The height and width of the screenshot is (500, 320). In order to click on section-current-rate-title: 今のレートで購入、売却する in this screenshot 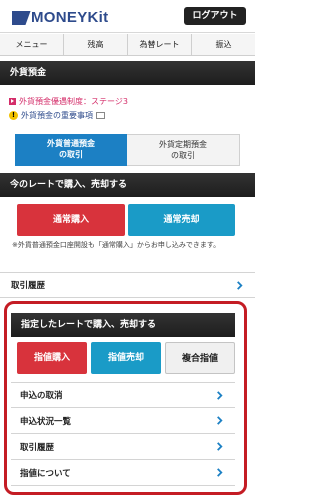, I will do `click(127, 185)`.